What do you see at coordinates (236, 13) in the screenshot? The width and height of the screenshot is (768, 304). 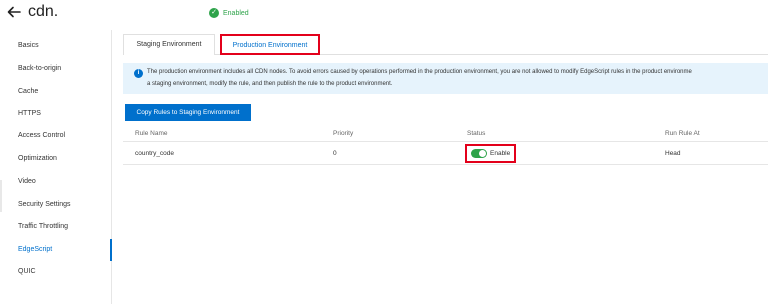 I see `status-text: Enabled` at bounding box center [236, 13].